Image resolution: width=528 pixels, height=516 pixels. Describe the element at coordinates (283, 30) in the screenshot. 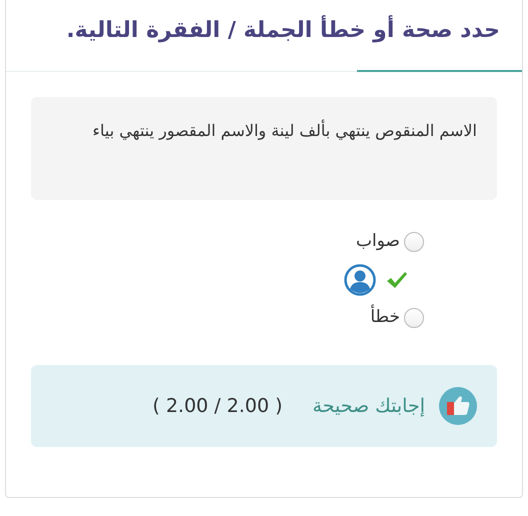

I see `question-title: حدد صحة أو خطأ الجملة / الفقرة التالية.` at that location.